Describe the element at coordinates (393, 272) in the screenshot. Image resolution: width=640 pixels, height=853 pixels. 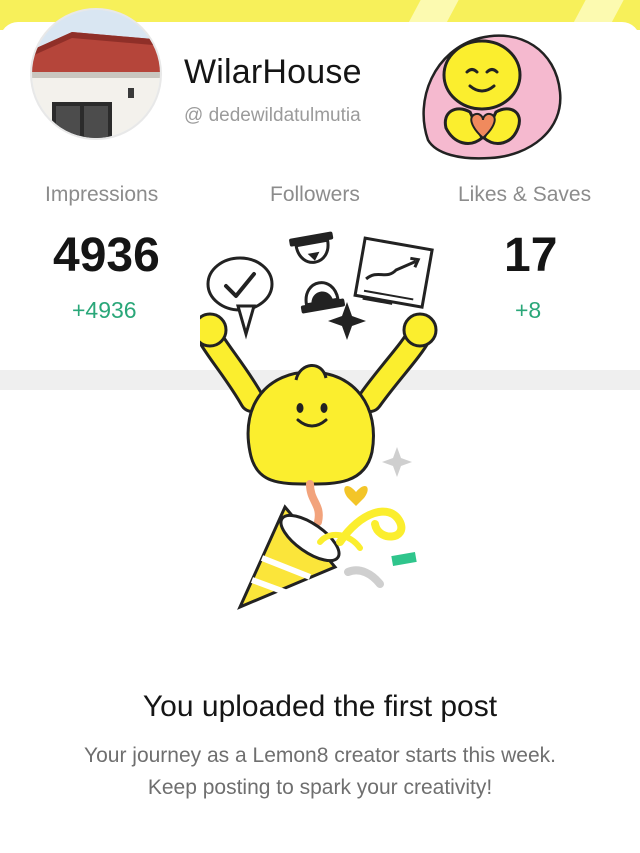
I see `chart-paper-icon` at that location.